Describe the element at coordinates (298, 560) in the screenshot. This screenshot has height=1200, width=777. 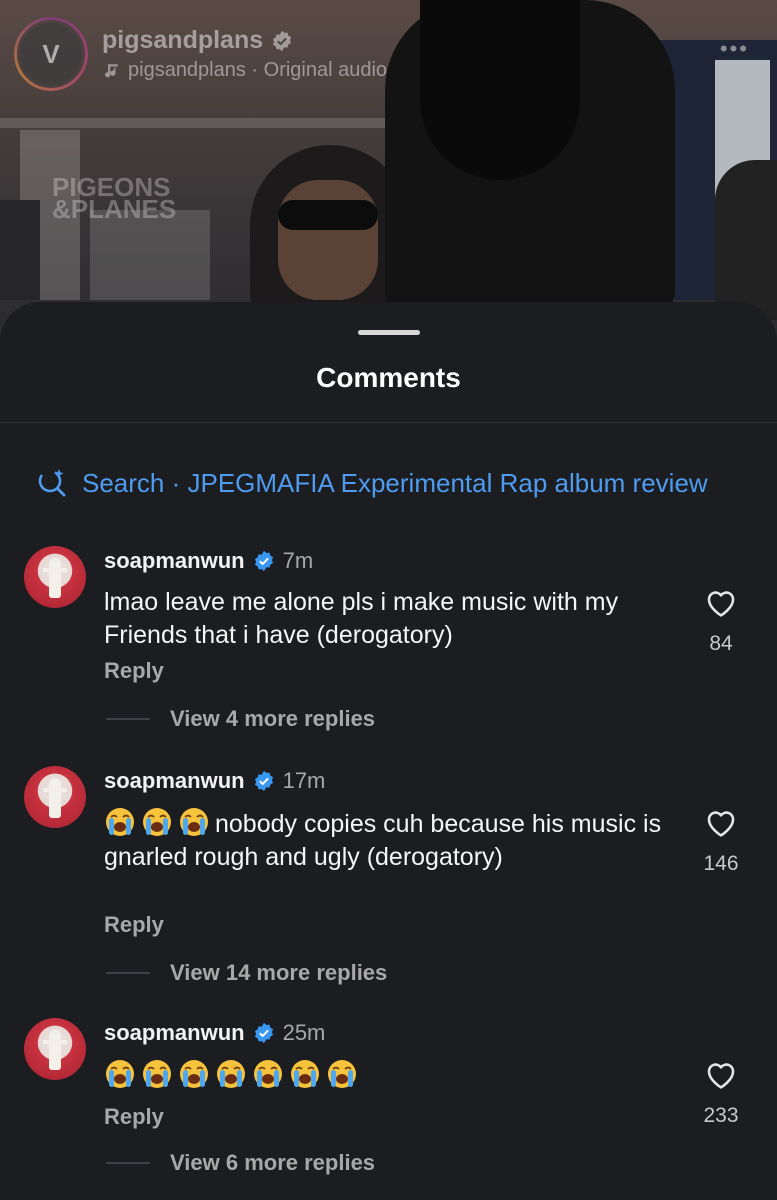
I see `comment-timestamp: 7m` at that location.